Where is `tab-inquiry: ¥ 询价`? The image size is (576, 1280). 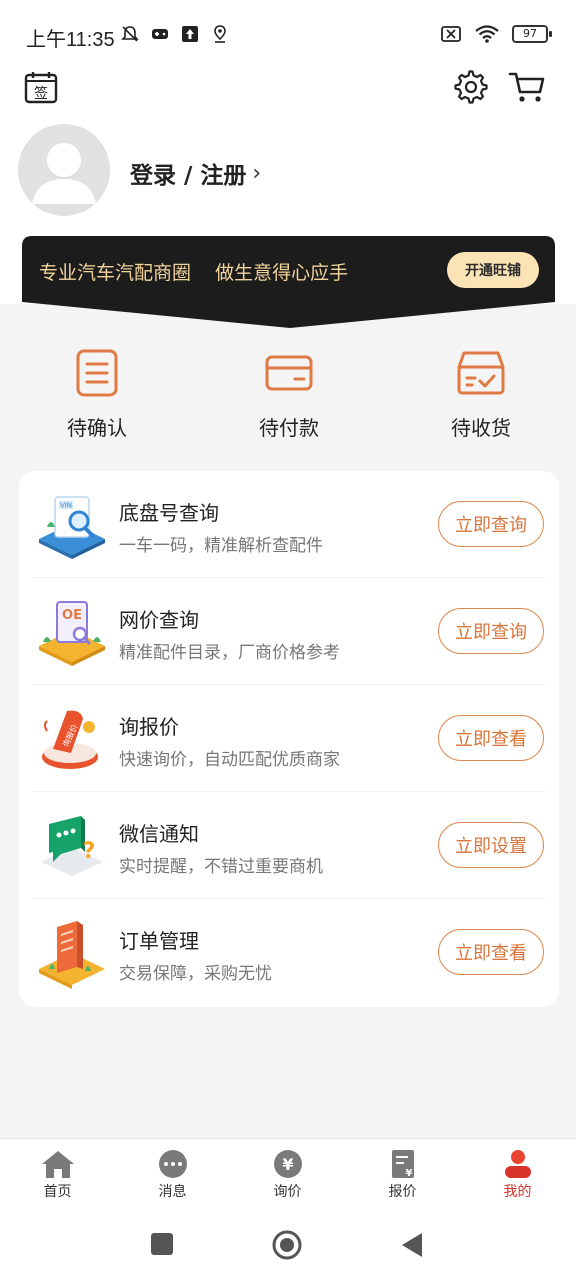
tab-inquiry: ¥ 询价 is located at coordinates (287, 1175).